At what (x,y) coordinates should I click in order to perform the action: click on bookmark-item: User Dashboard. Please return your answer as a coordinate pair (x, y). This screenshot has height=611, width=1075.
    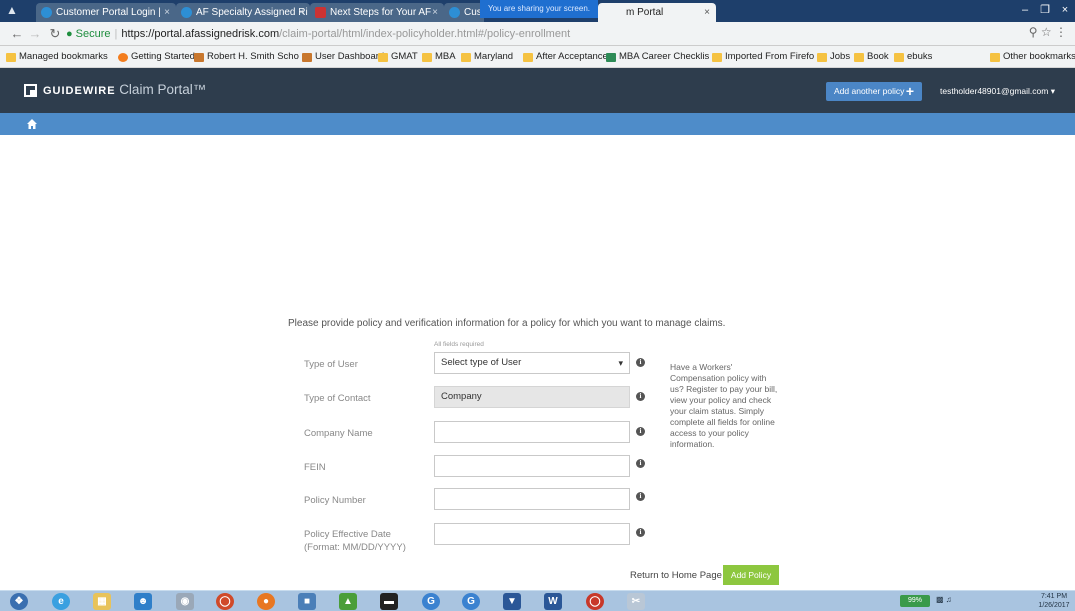
    Looking at the image, I should click on (343, 57).